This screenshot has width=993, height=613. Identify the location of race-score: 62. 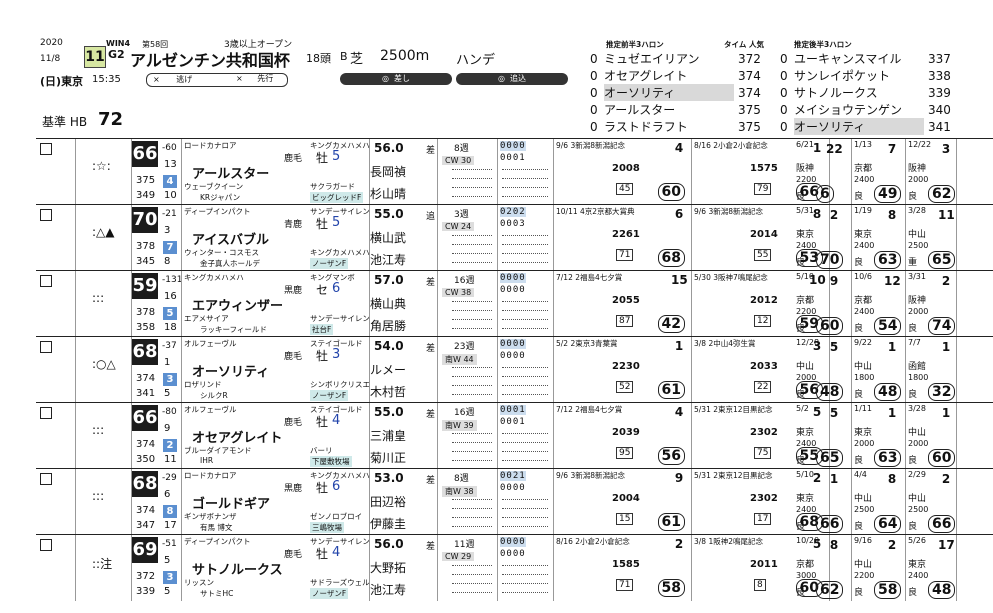
(942, 194).